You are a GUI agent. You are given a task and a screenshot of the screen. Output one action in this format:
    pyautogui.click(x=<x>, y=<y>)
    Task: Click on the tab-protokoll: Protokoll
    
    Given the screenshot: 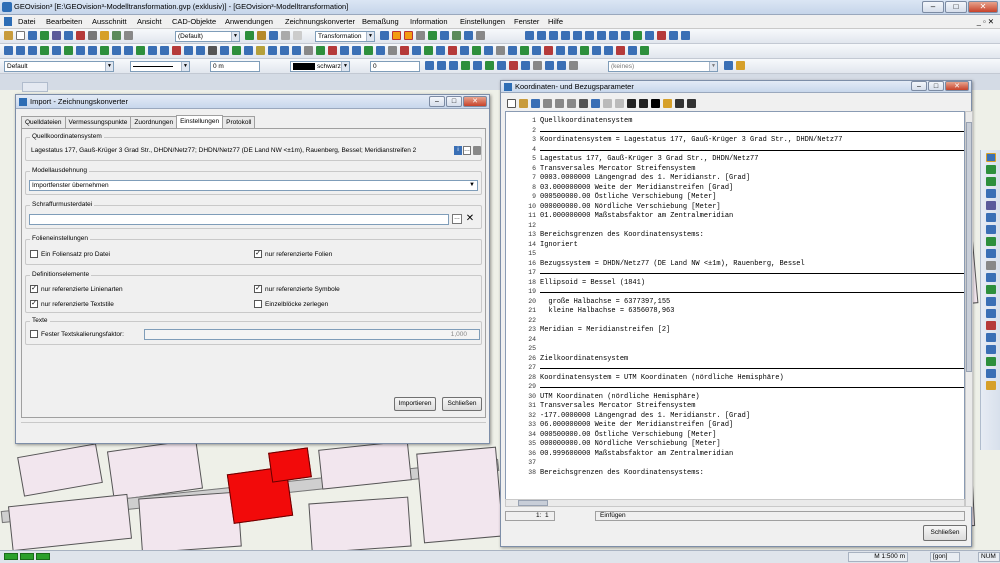 What is the action you would take?
    pyautogui.click(x=239, y=122)
    